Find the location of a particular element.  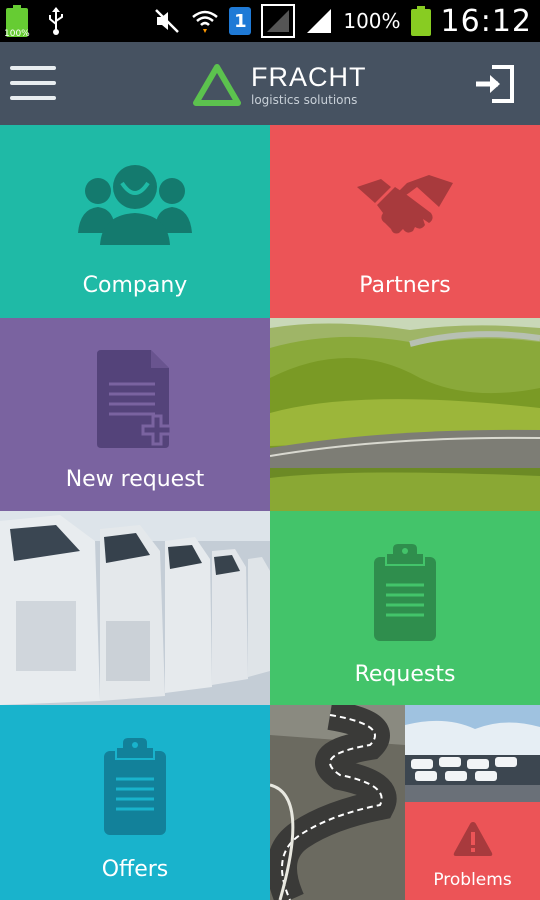

tile-requests: Requests is located at coordinates (405, 608).